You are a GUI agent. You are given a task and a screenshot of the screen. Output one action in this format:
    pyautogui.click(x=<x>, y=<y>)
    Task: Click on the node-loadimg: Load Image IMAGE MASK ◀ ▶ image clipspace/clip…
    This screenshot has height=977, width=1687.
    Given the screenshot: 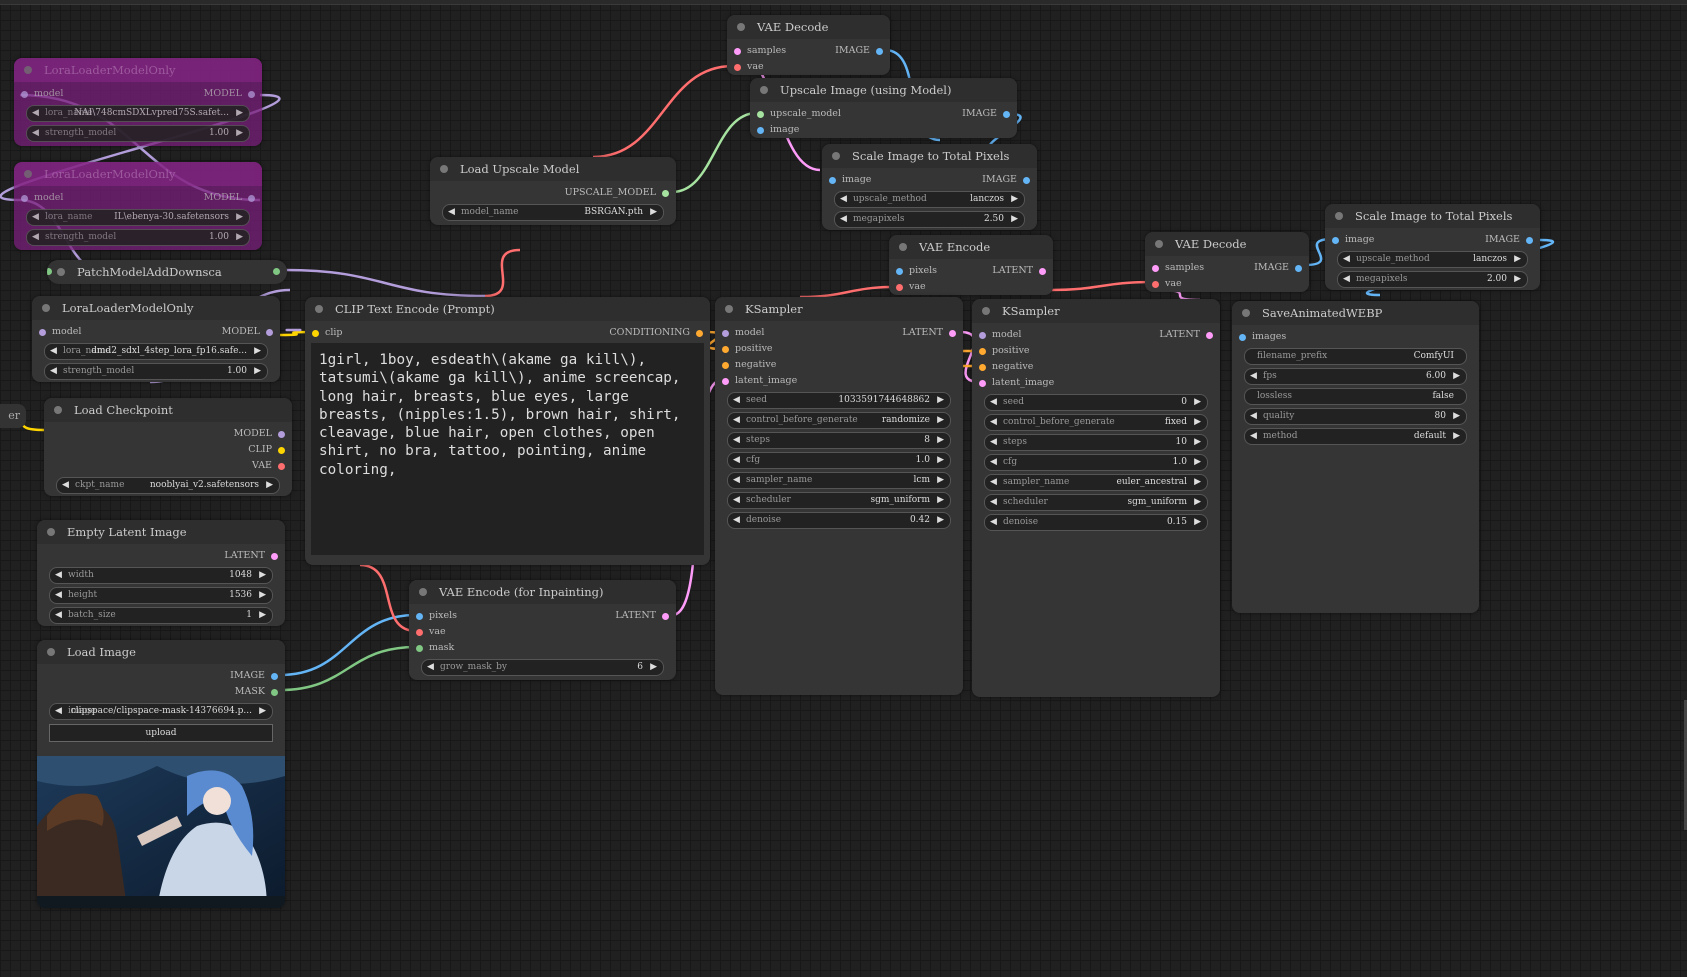 What is the action you would take?
    pyautogui.click(x=161, y=774)
    